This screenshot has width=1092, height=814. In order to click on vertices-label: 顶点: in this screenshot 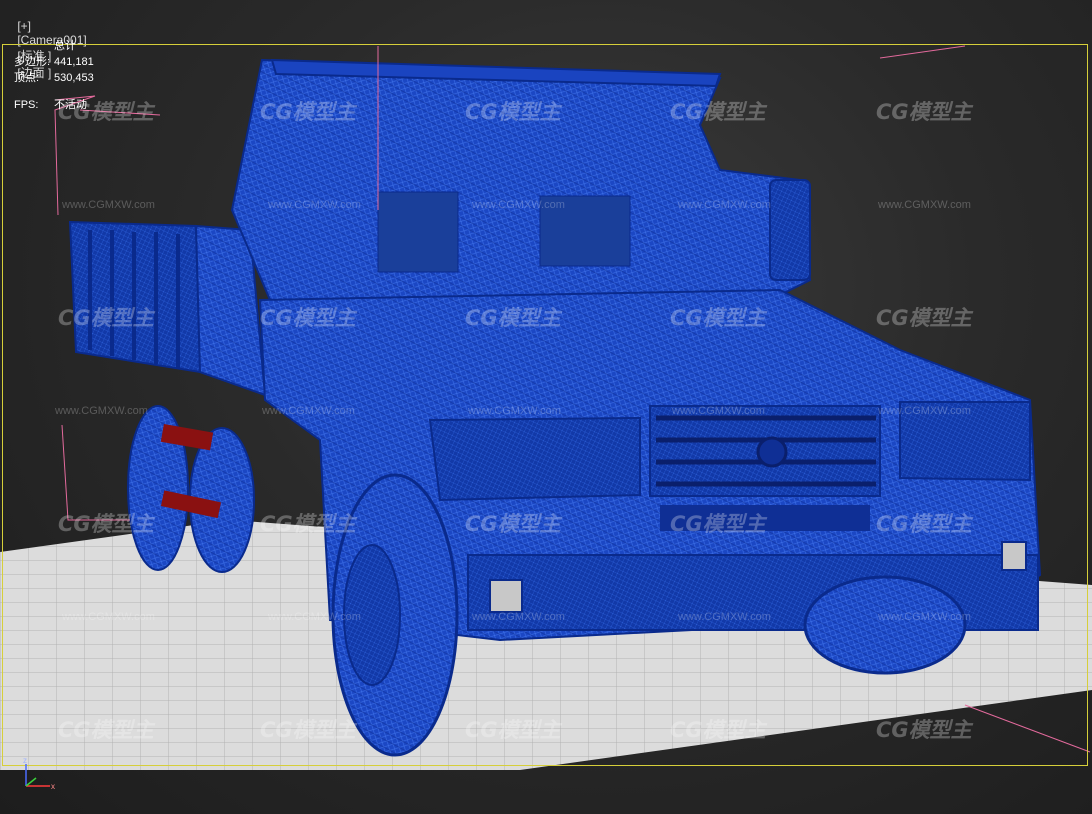, I will do `click(27, 78)`.